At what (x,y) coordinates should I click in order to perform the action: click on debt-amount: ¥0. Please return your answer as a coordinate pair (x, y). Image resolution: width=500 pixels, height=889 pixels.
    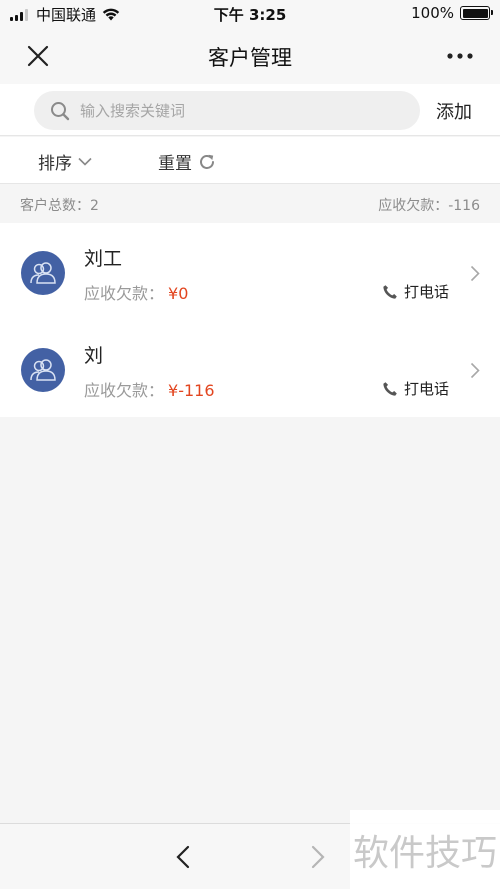
    Looking at the image, I should click on (178, 293).